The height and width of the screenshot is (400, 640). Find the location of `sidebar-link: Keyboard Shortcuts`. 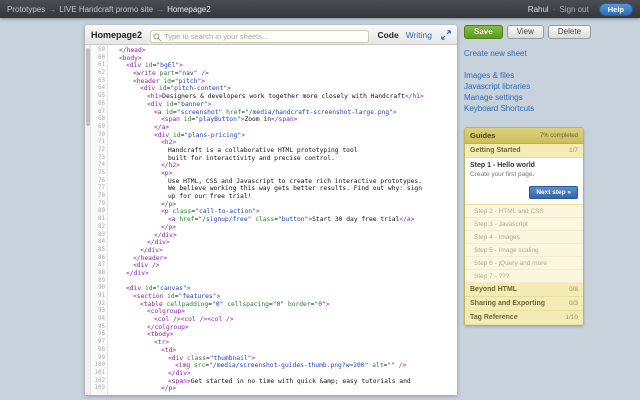

sidebar-link: Keyboard Shortcuts is located at coordinates (526, 108).